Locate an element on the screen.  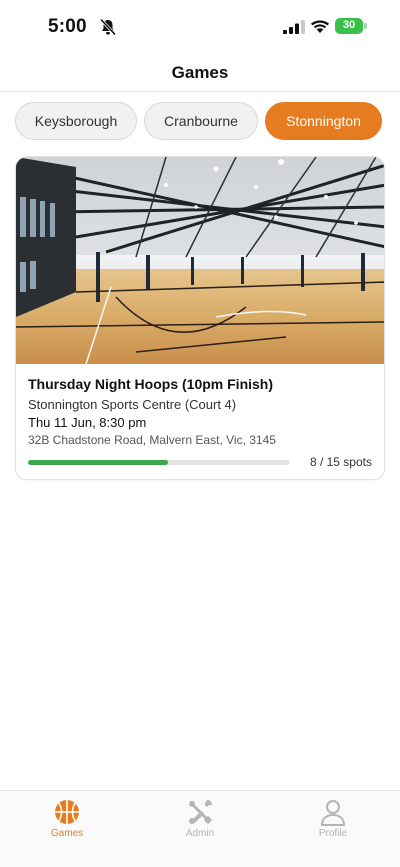
page-title: Games is located at coordinates (200, 72).